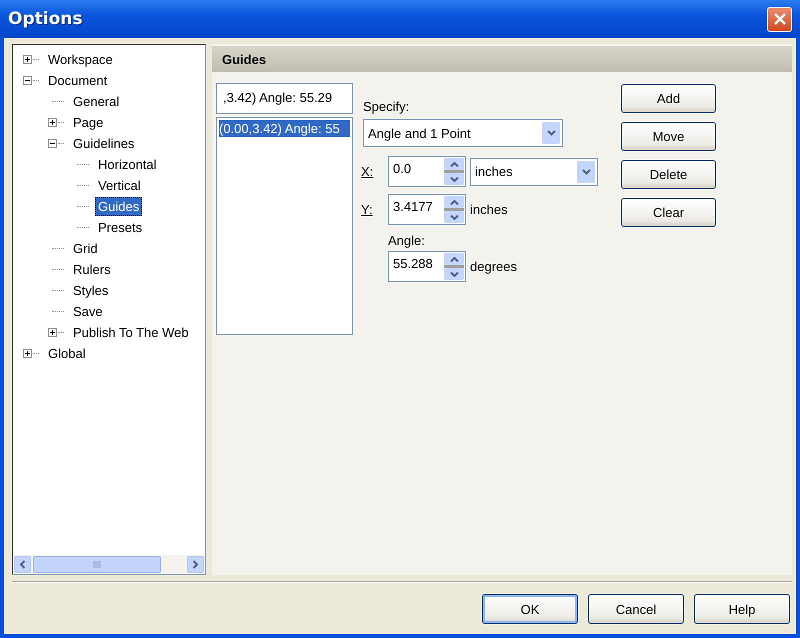 This screenshot has height=638, width=800. I want to click on number-field: 55.288, so click(427, 266).